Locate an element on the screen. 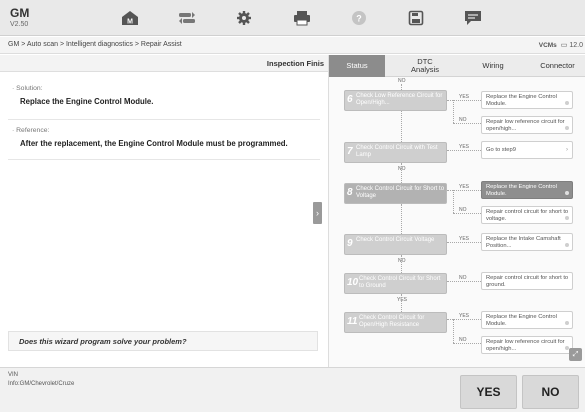  message-icon is located at coordinates (473, 17).